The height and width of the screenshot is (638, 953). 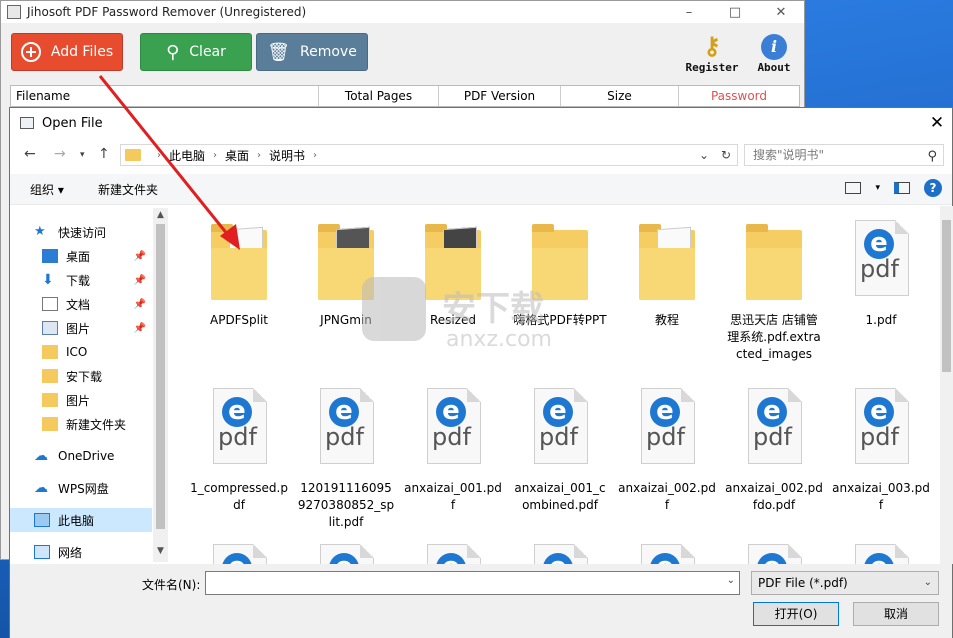 What do you see at coordinates (472, 583) in the screenshot?
I see `filename-input: ⌄` at bounding box center [472, 583].